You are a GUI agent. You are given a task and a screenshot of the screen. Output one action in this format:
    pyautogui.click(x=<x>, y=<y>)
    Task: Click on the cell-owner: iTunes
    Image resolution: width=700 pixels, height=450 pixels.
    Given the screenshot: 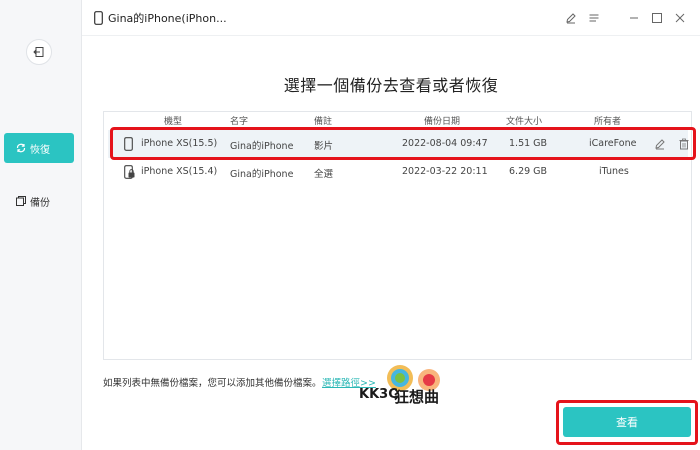 What is the action you would take?
    pyautogui.click(x=614, y=171)
    